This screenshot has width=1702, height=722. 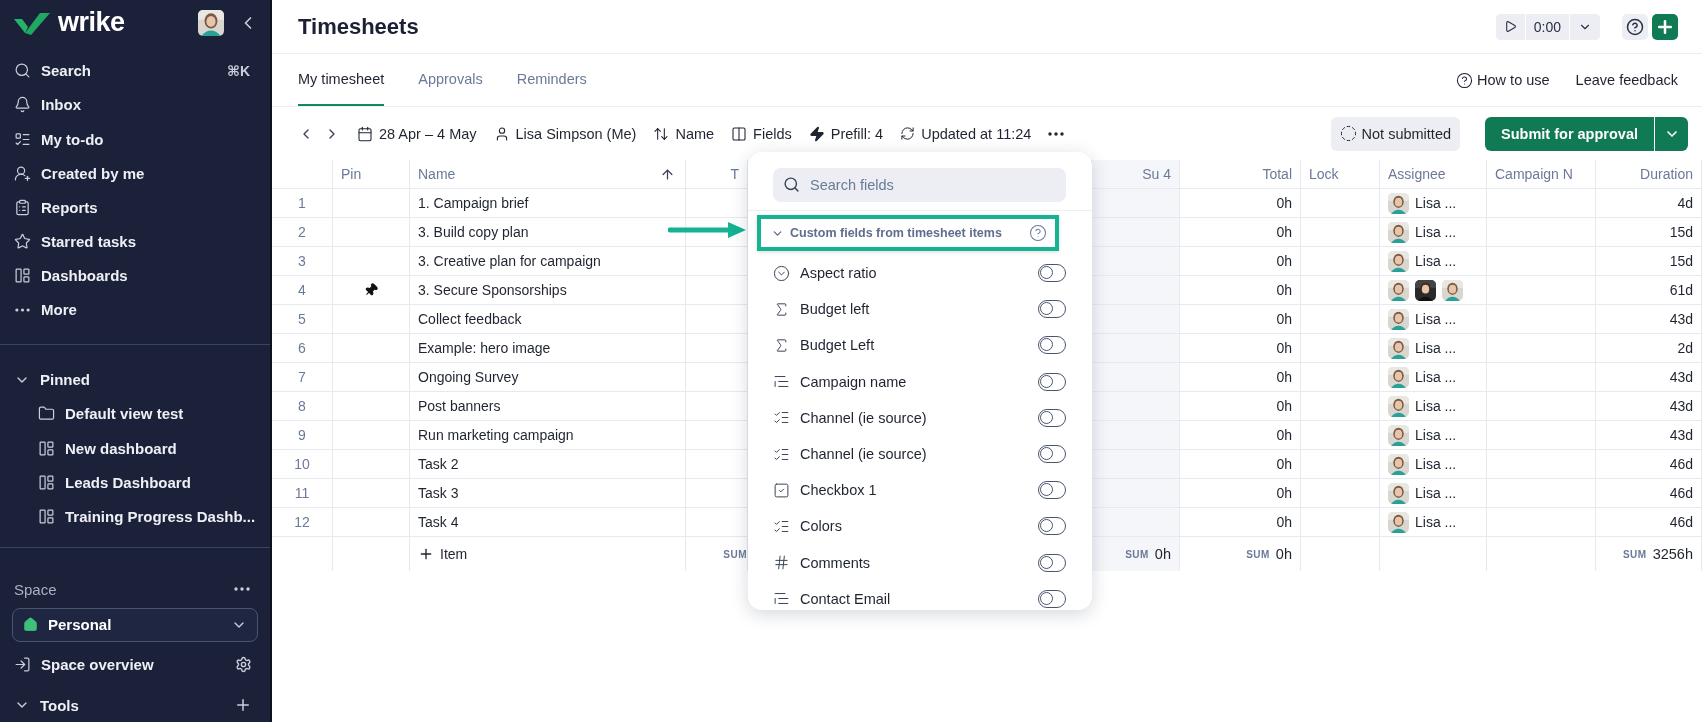 What do you see at coordinates (135, 70) in the screenshot?
I see `nav-item: Search ⌘K` at bounding box center [135, 70].